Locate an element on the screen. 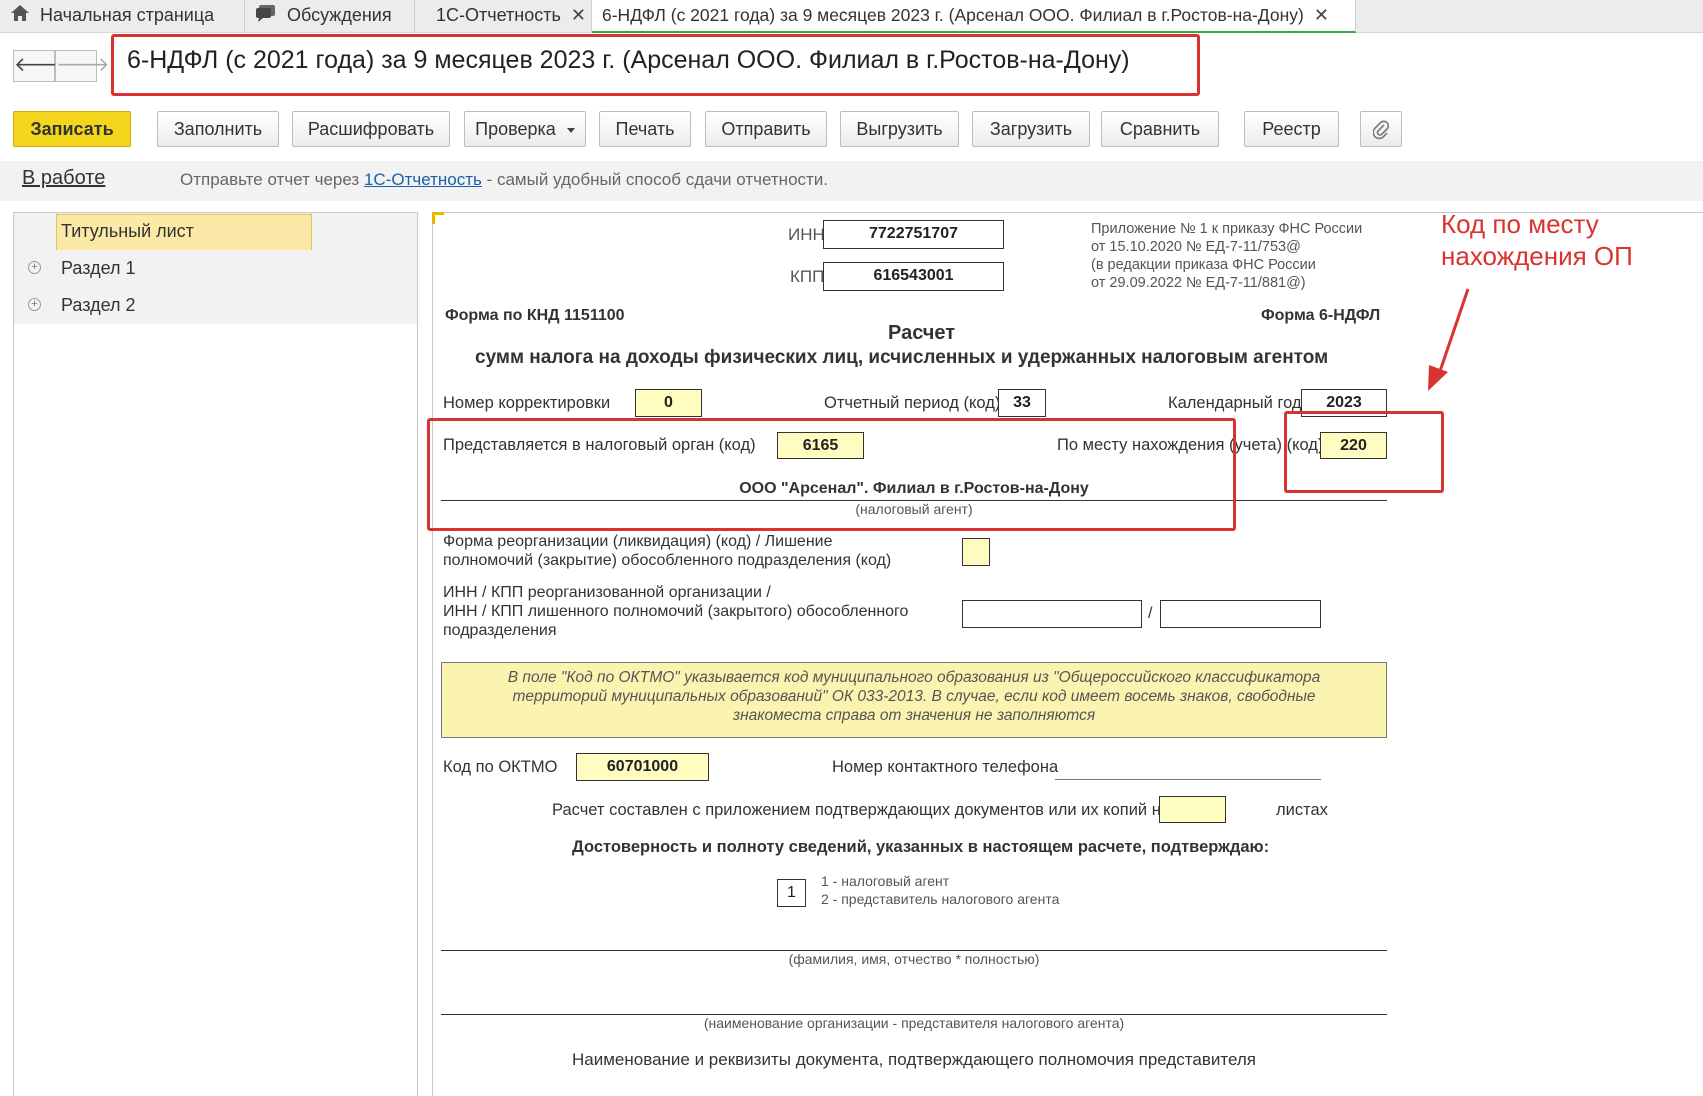 The image size is (1703, 1096). forward-button: 🡒 is located at coordinates (82, 66).